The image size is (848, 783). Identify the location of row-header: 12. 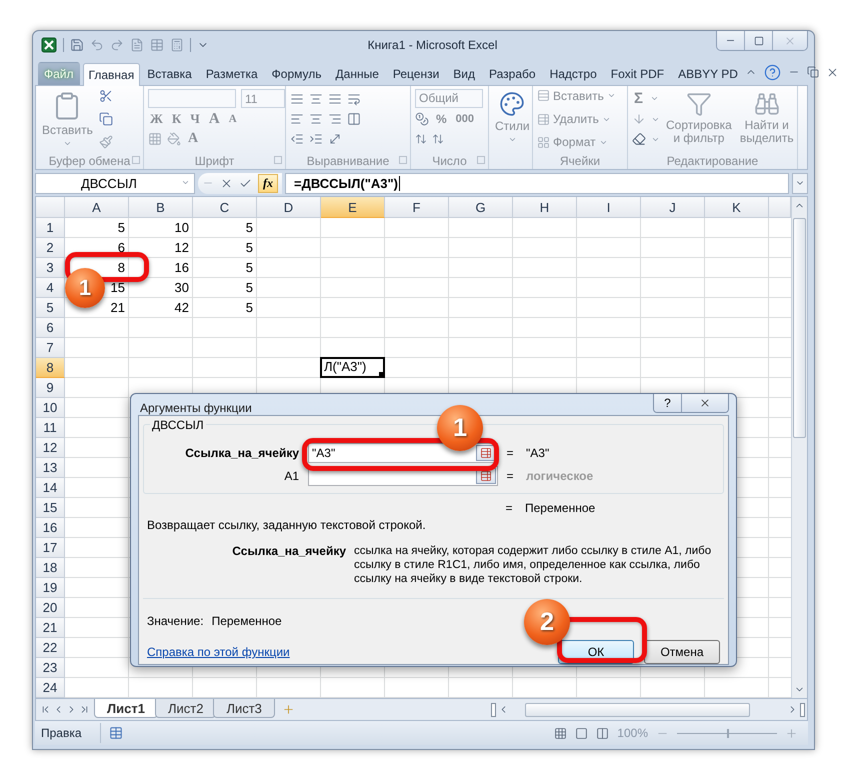
(50, 448).